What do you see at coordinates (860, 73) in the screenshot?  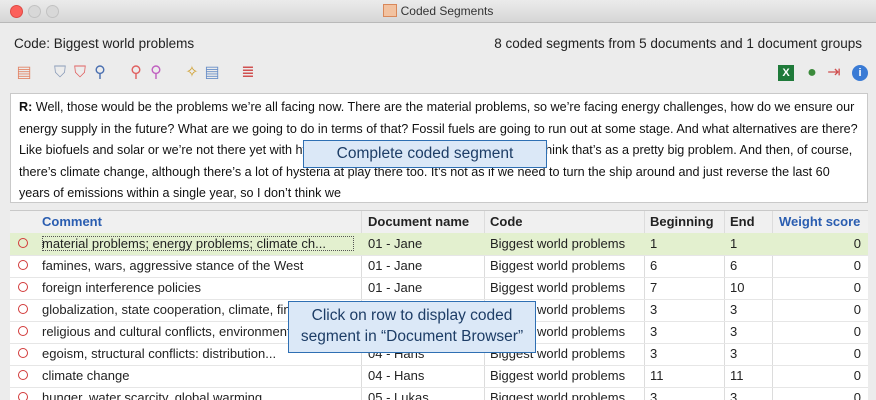 I see `info-icon: i` at bounding box center [860, 73].